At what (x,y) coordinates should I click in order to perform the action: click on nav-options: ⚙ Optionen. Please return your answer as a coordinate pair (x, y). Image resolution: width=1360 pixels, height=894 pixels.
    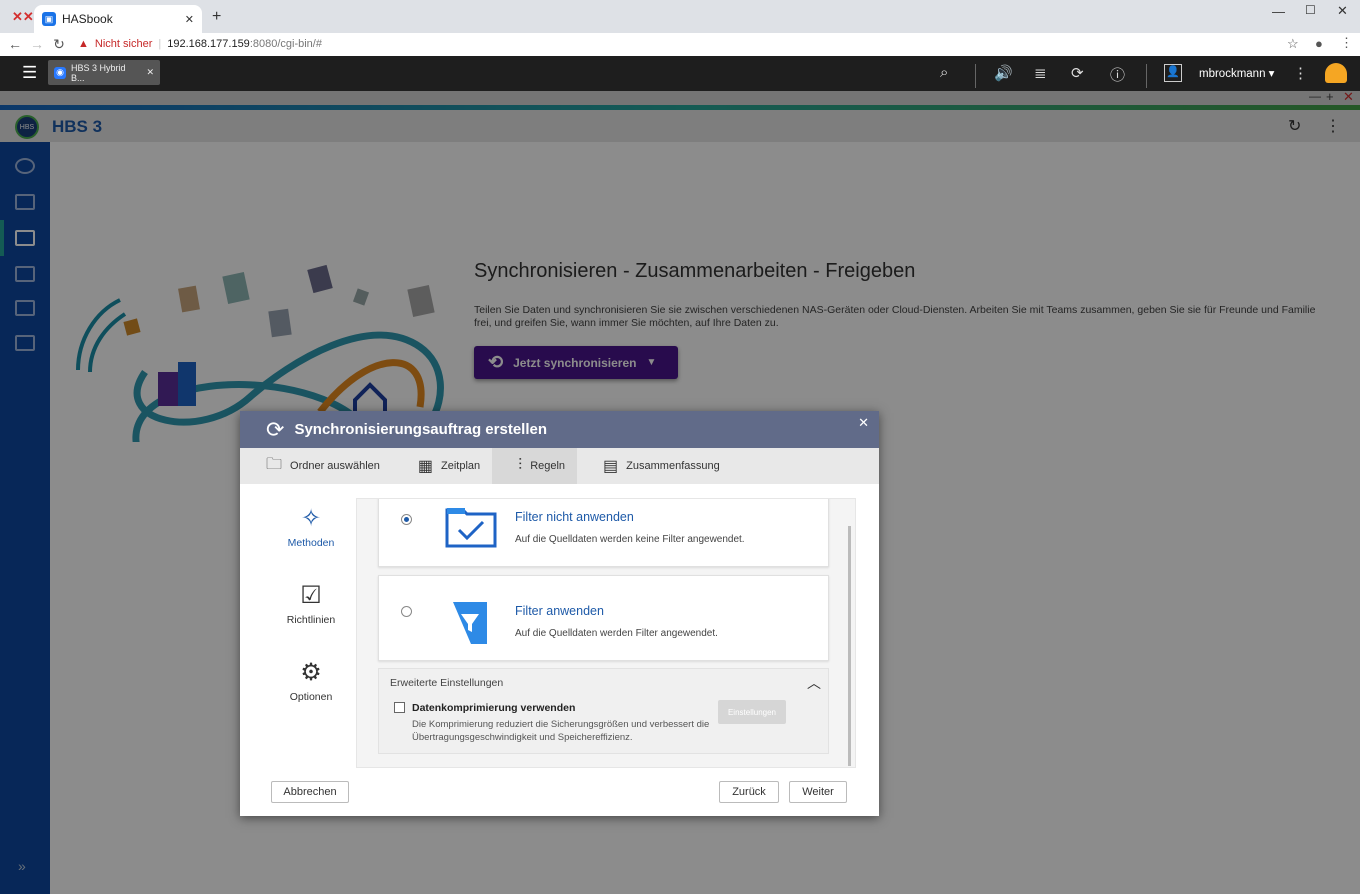
    Looking at the image, I should click on (311, 680).